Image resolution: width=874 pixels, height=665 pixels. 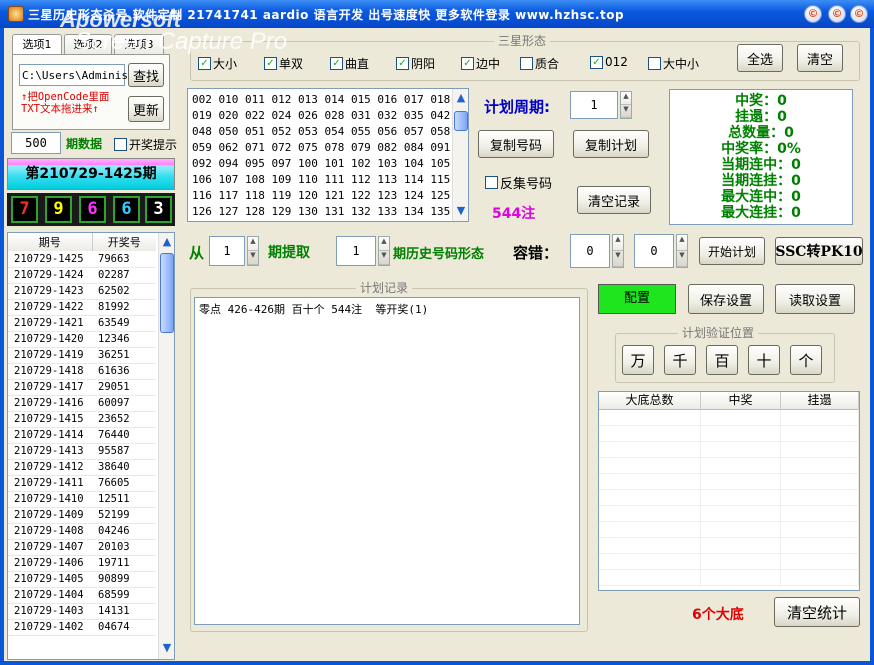 I want to click on table-row: 210729-1410 12511, so click(x=82, y=499).